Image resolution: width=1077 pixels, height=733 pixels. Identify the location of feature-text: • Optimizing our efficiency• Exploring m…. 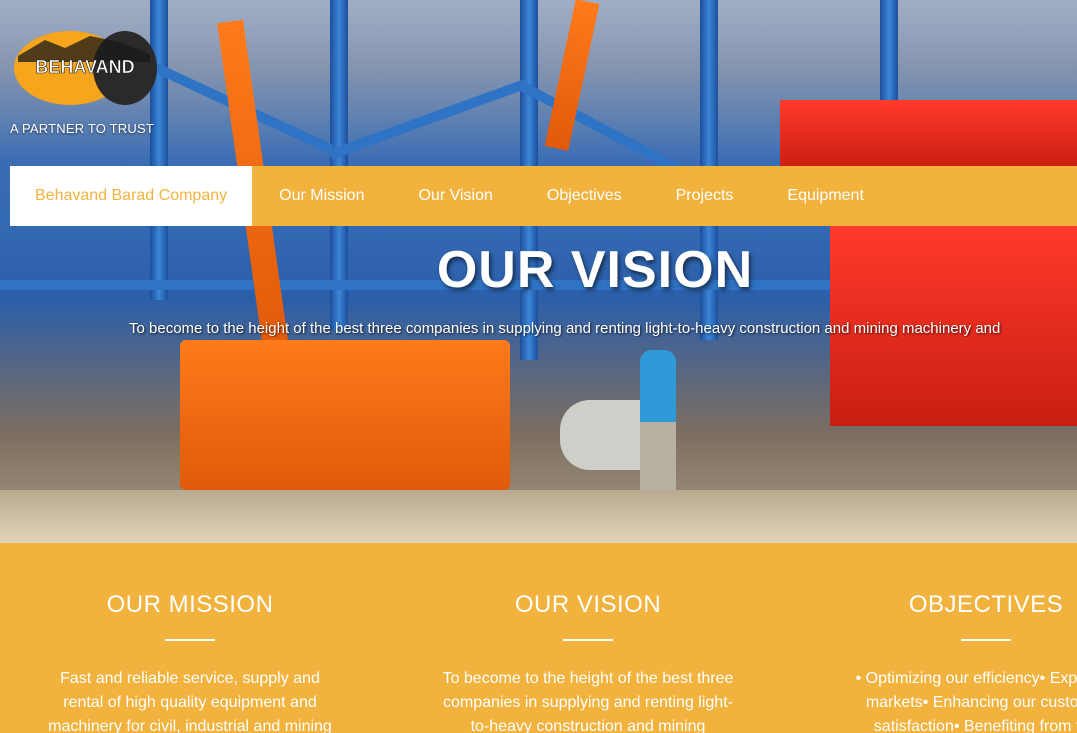
(966, 701).